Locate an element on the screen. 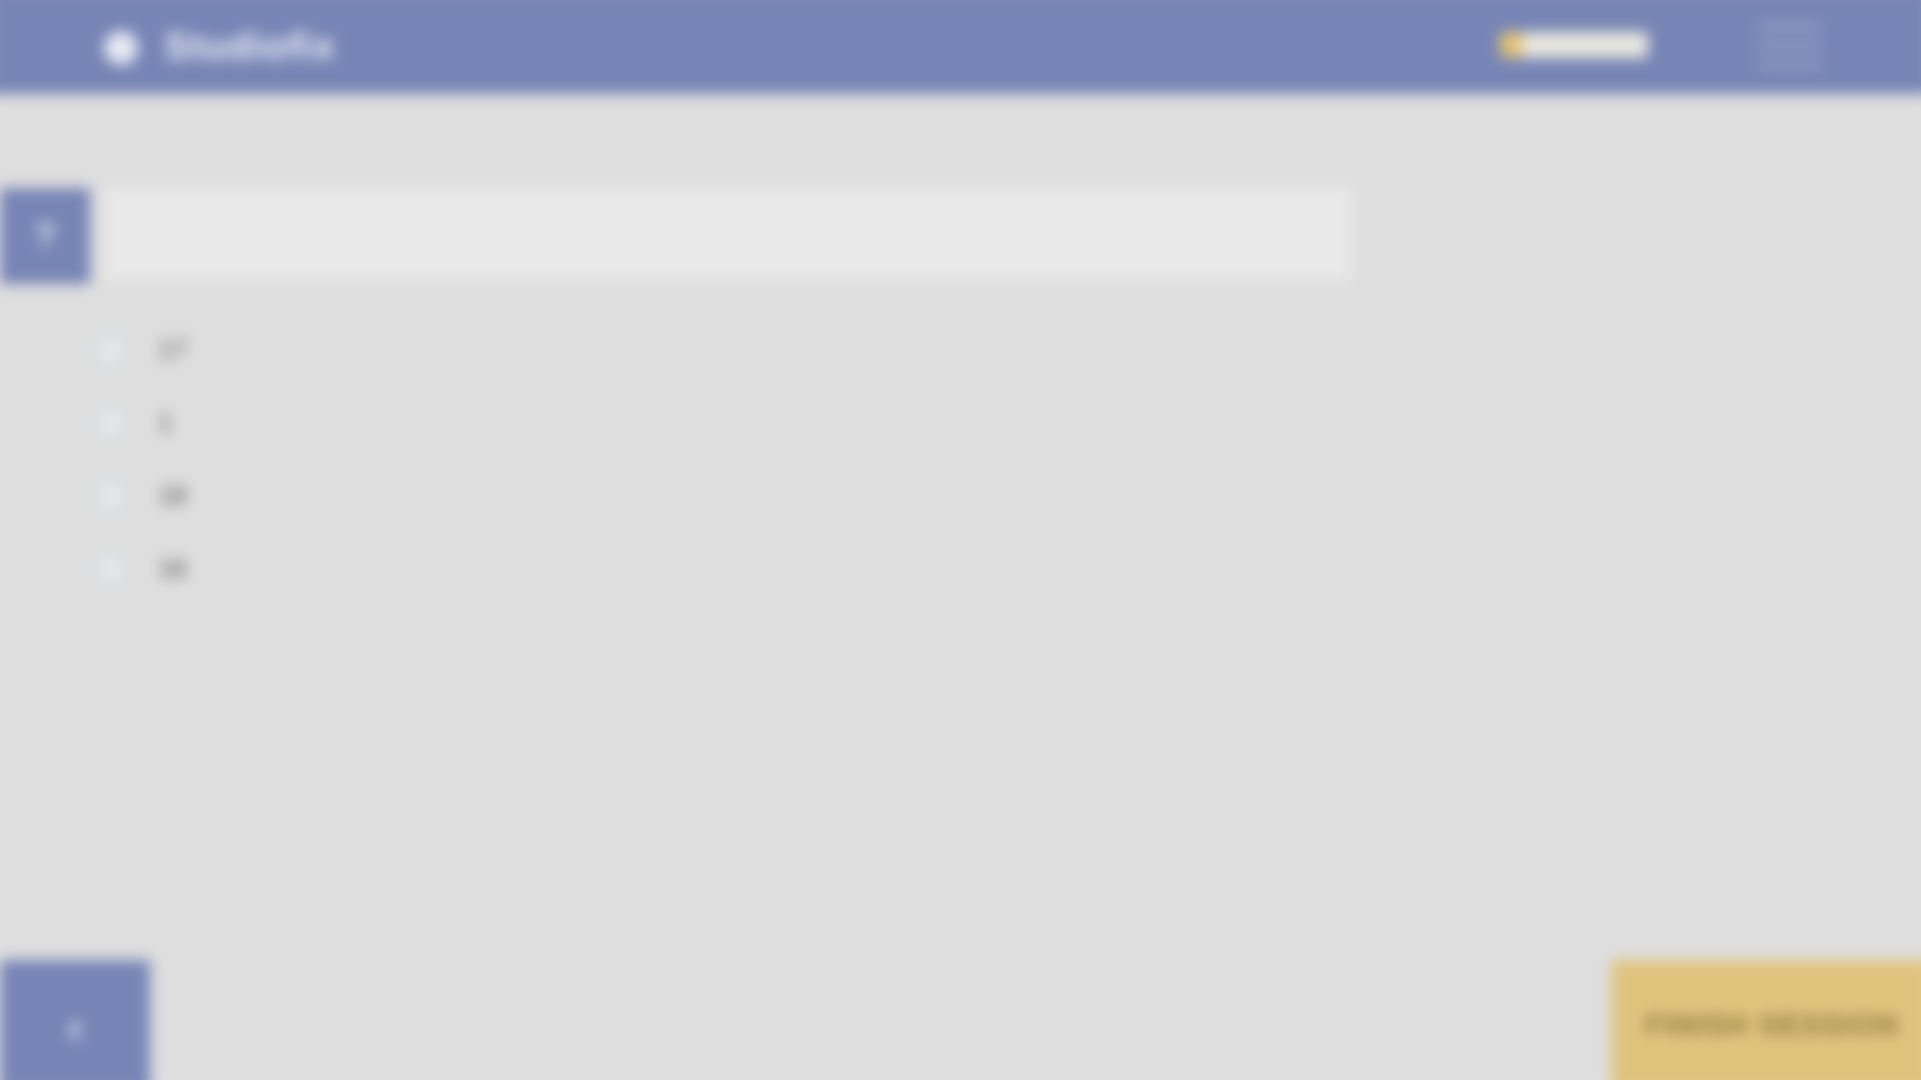 This screenshot has height=1080, width=1921. answer-label: 18 is located at coordinates (172, 495).